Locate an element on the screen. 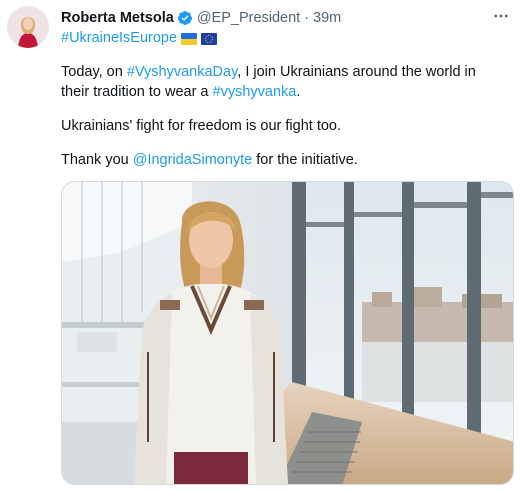  text-segment: for the initiative. is located at coordinates (305, 160).